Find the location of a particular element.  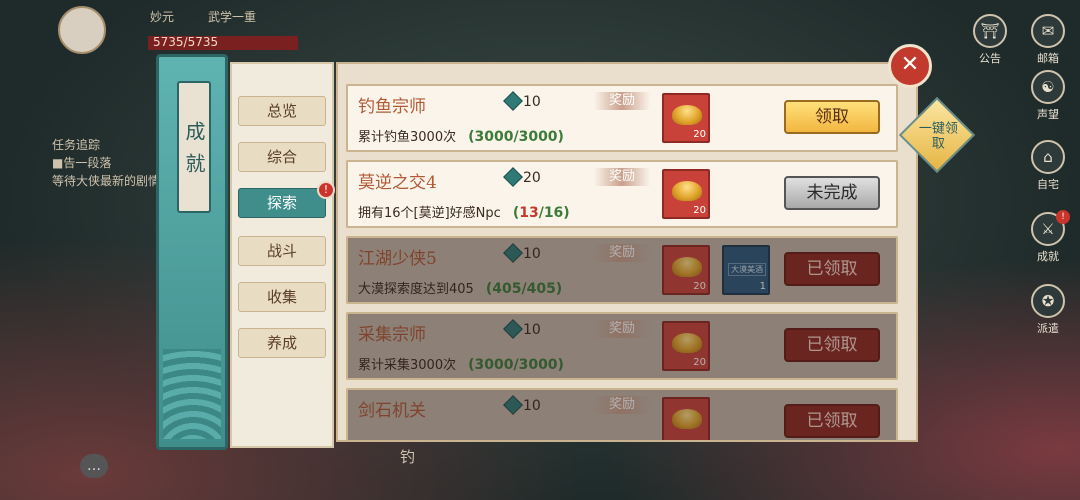

tab-overview: 总览 is located at coordinates (282, 111).